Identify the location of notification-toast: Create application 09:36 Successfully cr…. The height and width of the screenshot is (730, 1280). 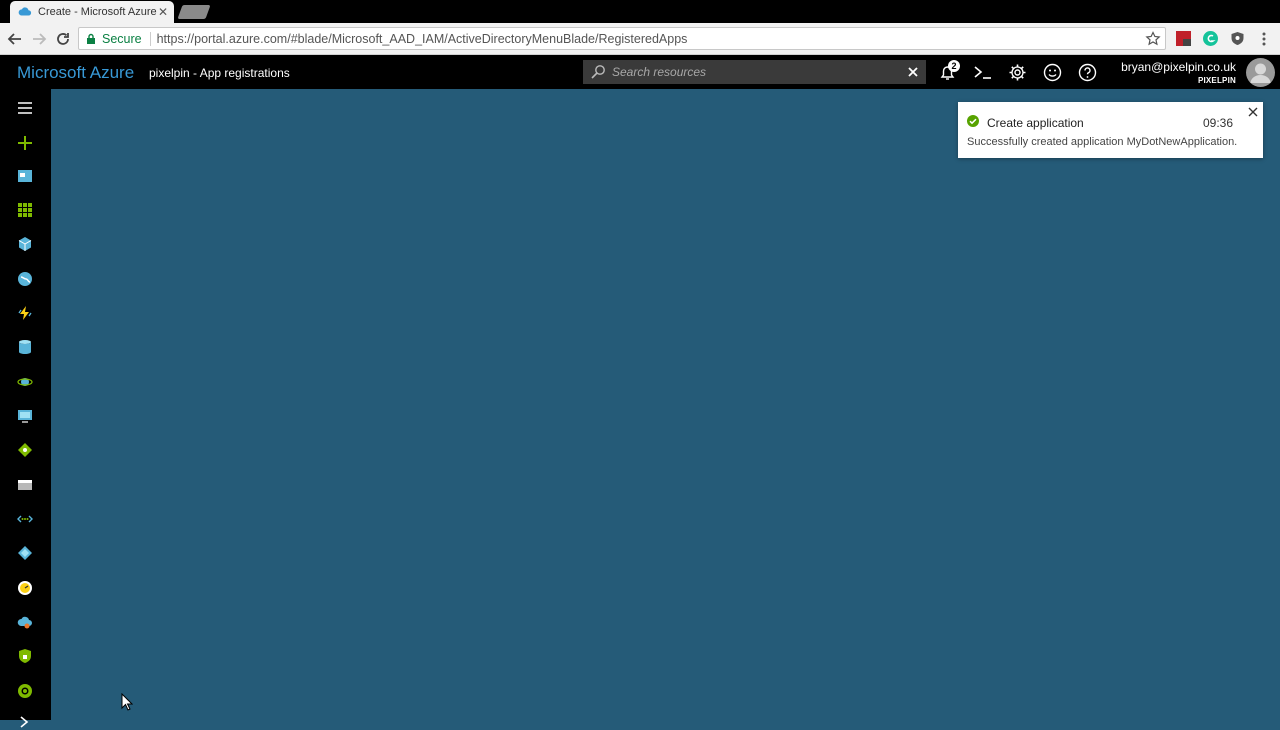
(1110, 130).